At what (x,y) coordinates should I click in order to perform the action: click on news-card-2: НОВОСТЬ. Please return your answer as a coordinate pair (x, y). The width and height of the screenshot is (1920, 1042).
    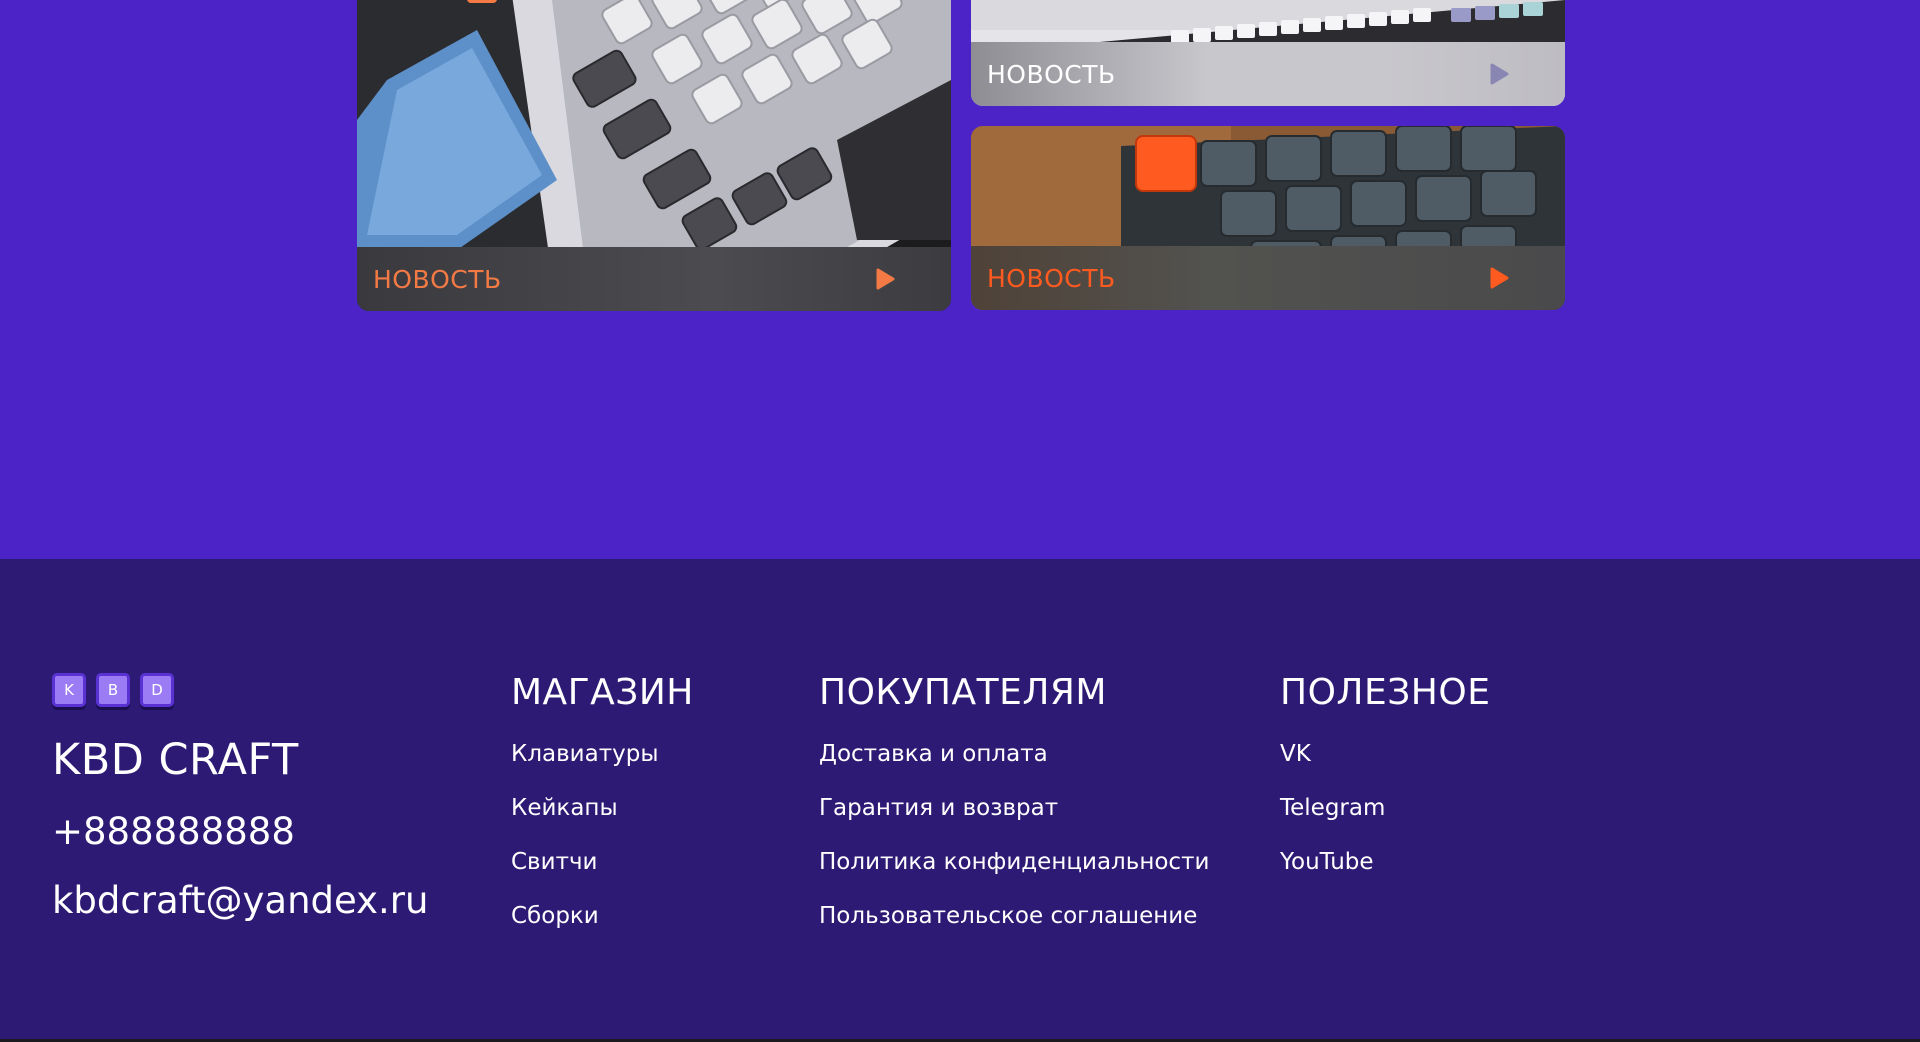
    Looking at the image, I should click on (1268, 53).